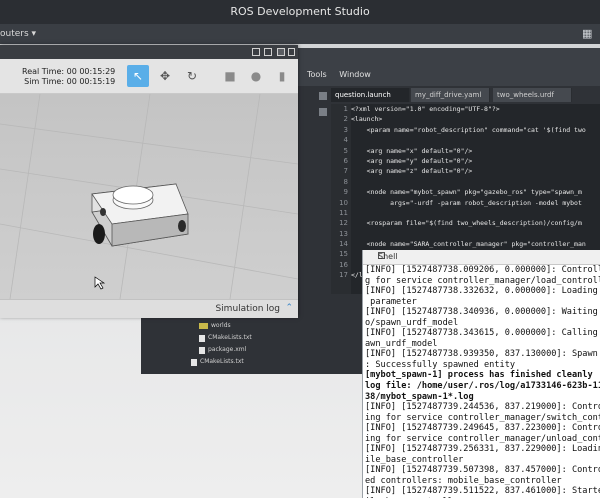  What do you see at coordinates (343, 264) in the screenshot?
I see `line-number: 16` at bounding box center [343, 264].